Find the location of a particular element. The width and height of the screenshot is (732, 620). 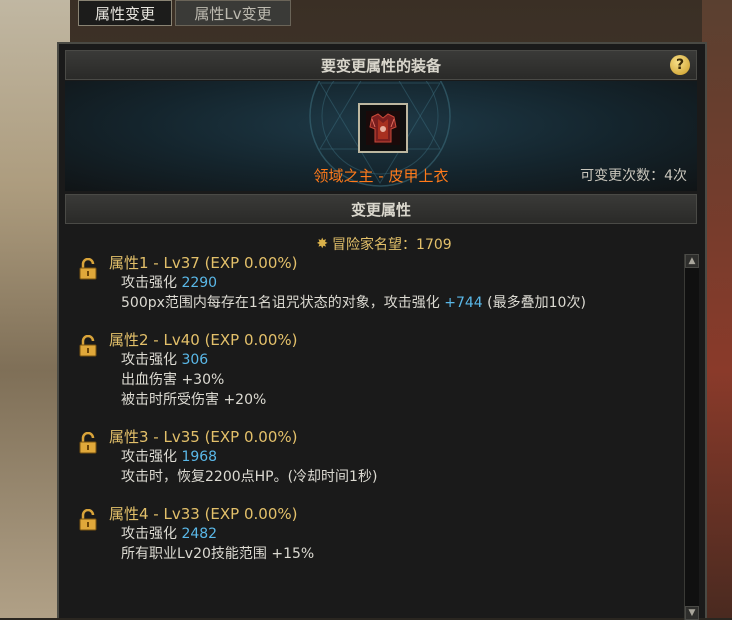

attribute-value: +744 is located at coordinates (463, 303).